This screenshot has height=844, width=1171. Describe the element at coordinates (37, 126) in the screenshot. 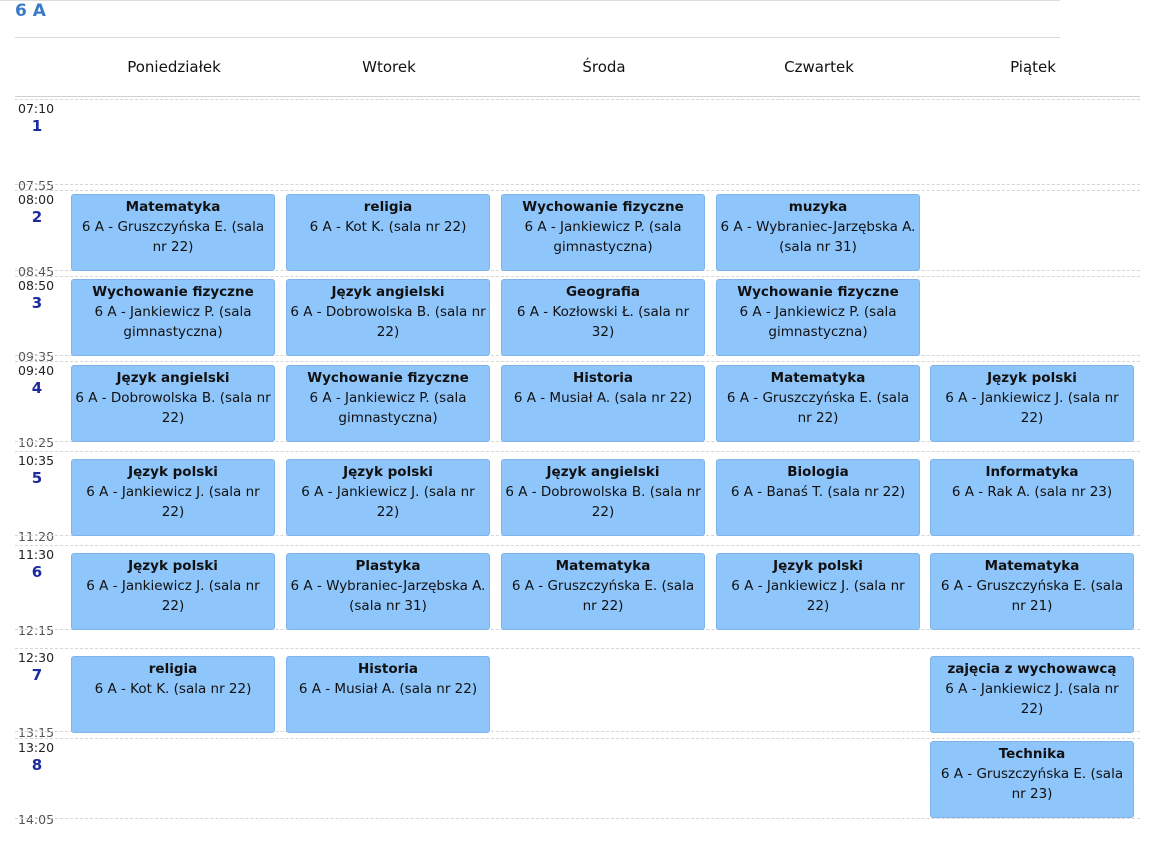

I see `period-number: 1` at that location.